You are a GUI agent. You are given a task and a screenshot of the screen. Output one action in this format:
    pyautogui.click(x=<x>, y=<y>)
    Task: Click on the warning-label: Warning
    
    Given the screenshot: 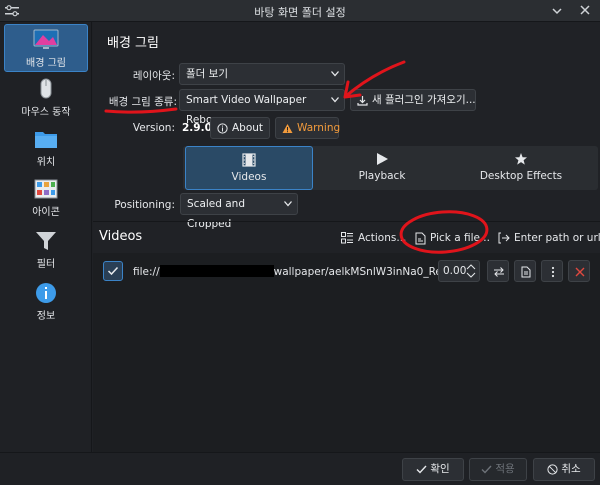 What is the action you would take?
    pyautogui.click(x=319, y=128)
    